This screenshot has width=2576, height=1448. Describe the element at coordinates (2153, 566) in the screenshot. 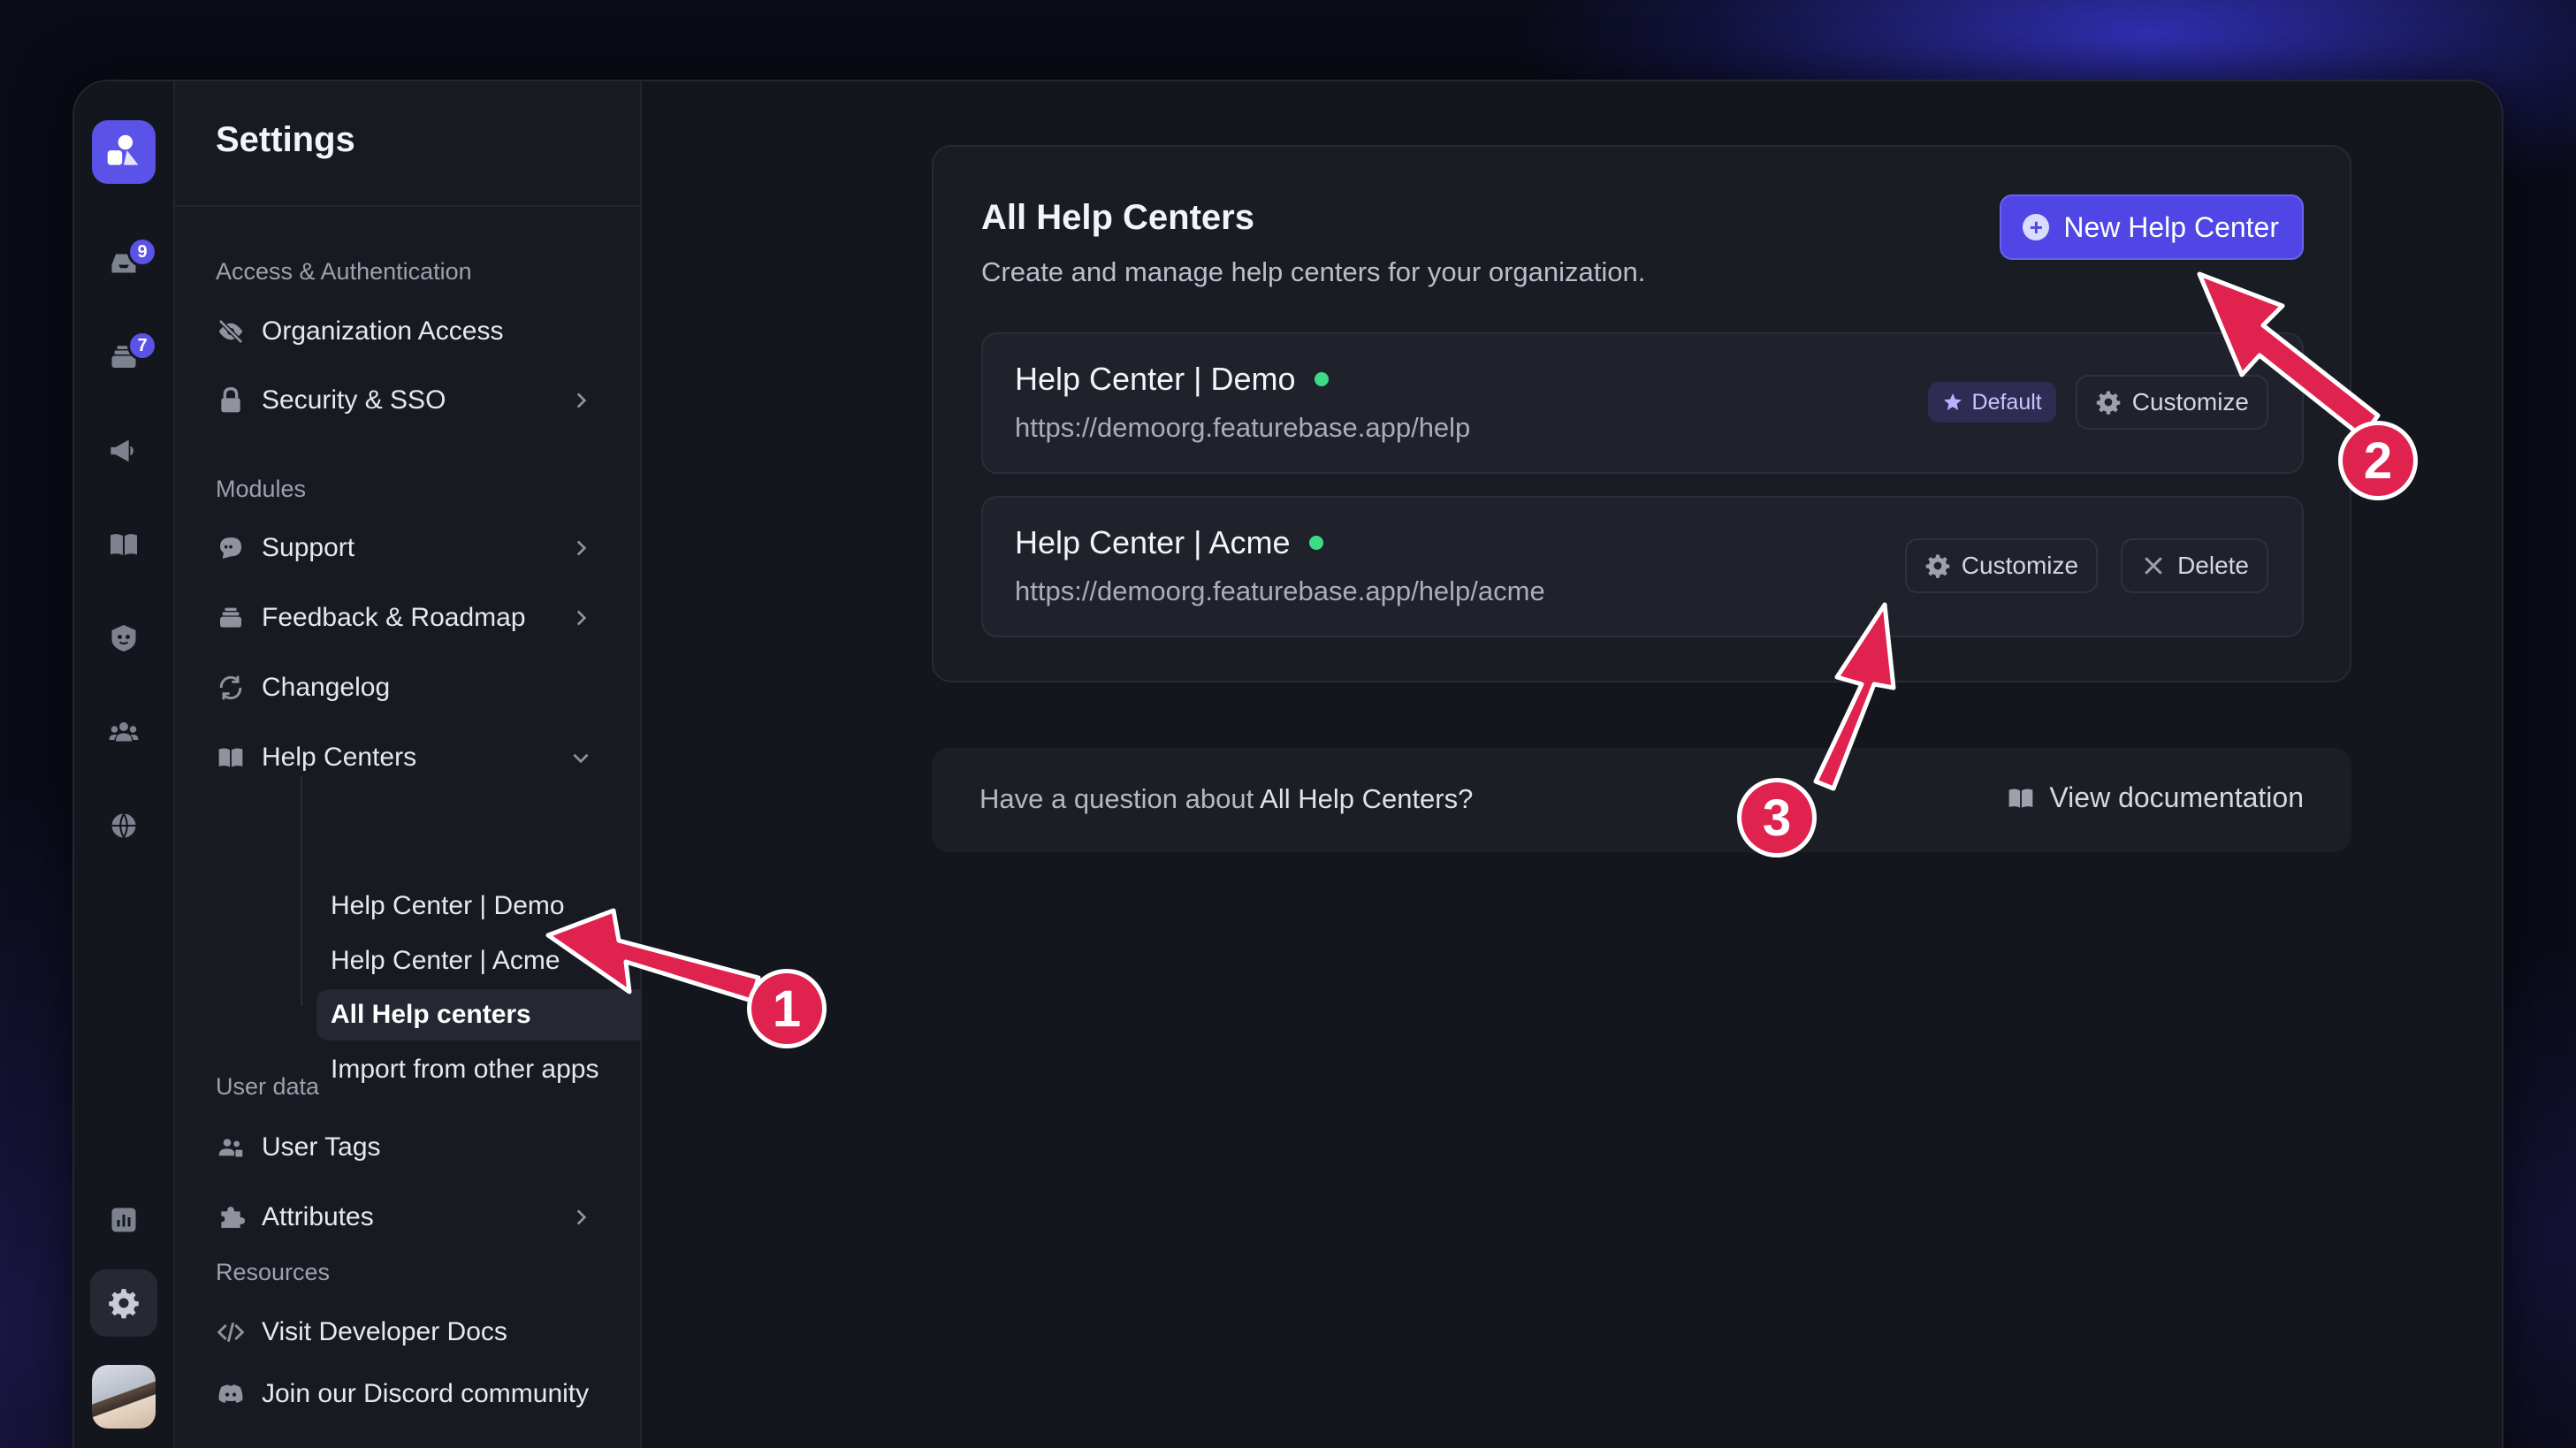

I see `close-icon` at that location.